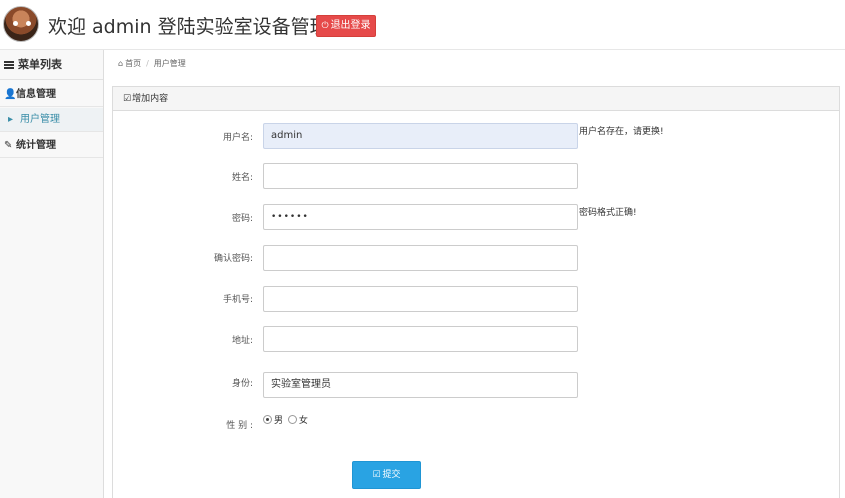 Image resolution: width=845 pixels, height=498 pixels. Describe the element at coordinates (420, 258) in the screenshot. I see `confirm-password-input` at that location.